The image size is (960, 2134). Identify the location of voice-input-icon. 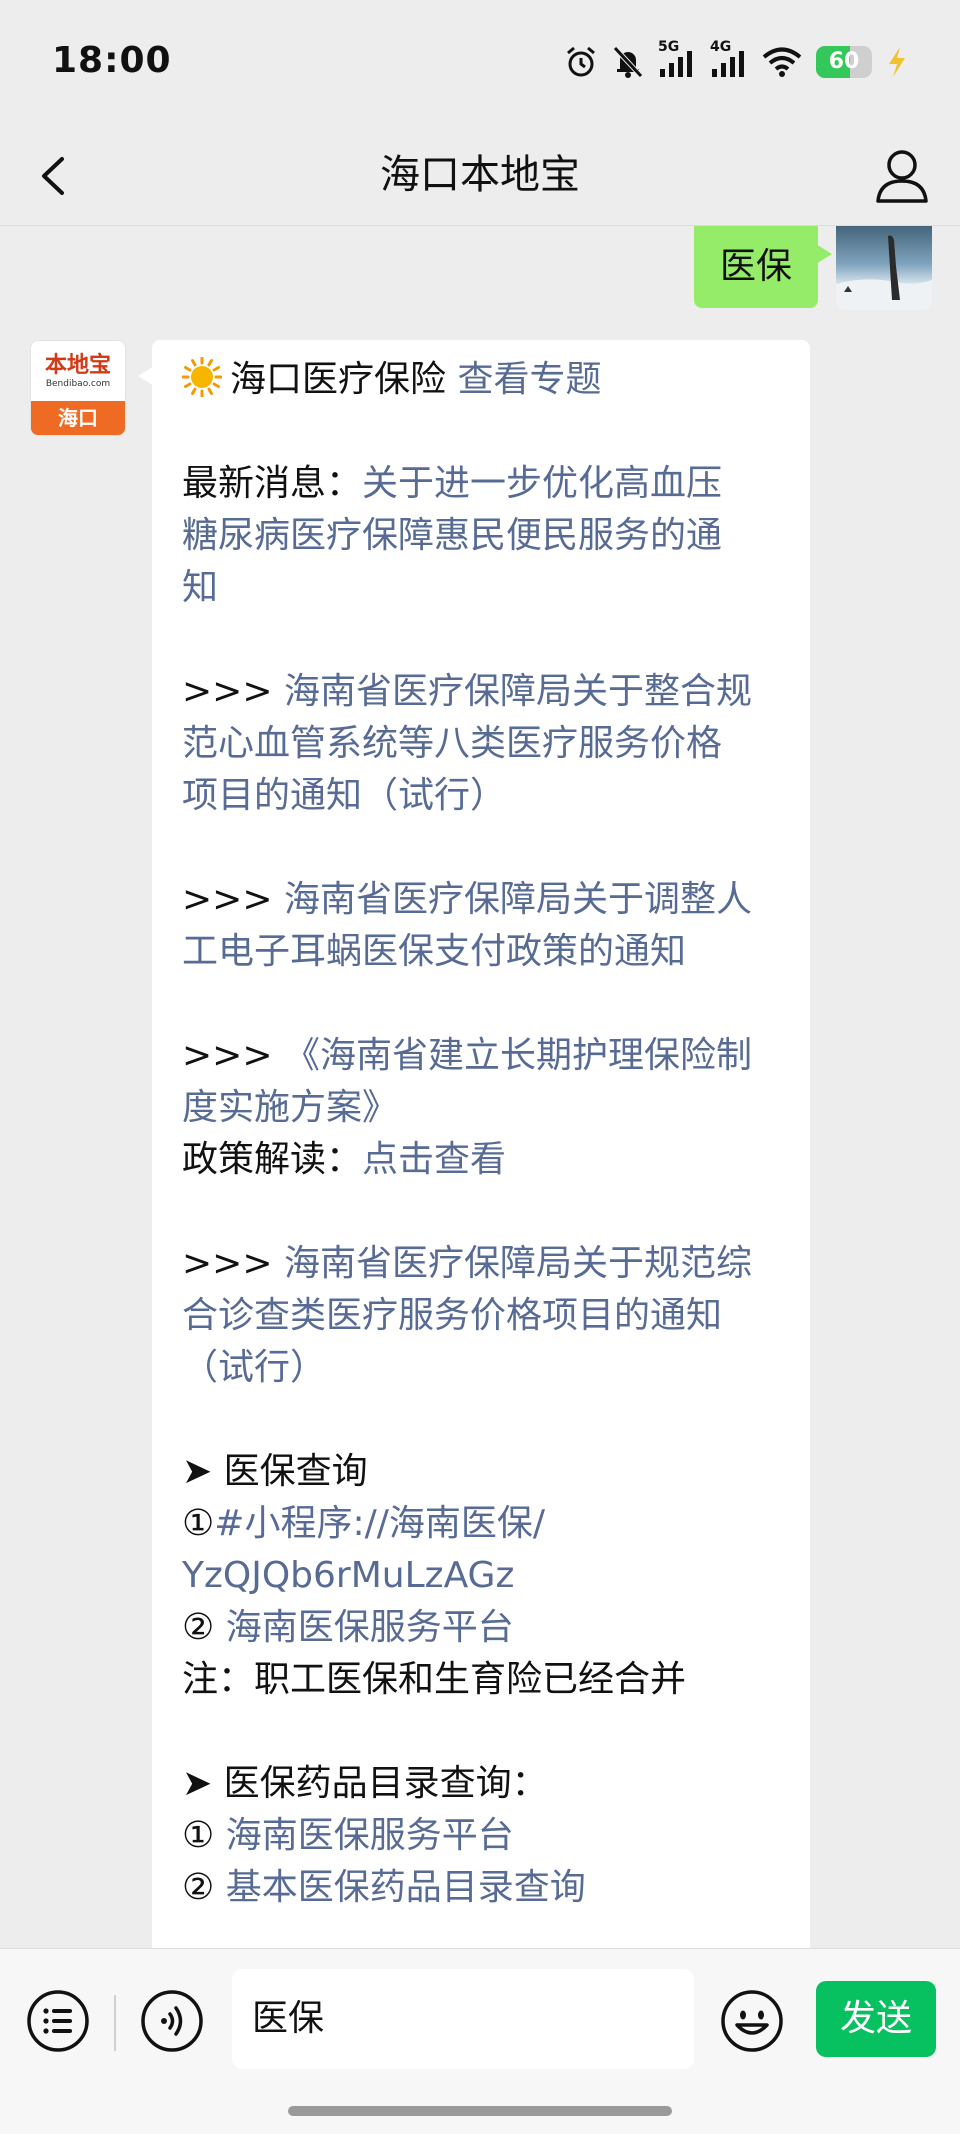
(172, 2021).